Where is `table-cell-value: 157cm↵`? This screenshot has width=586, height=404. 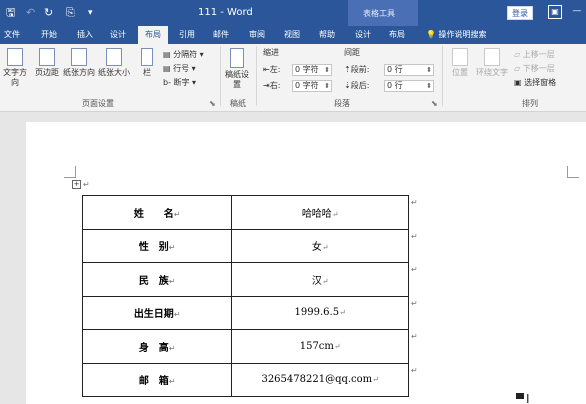
table-cell-value: 157cm↵ is located at coordinates (320, 346).